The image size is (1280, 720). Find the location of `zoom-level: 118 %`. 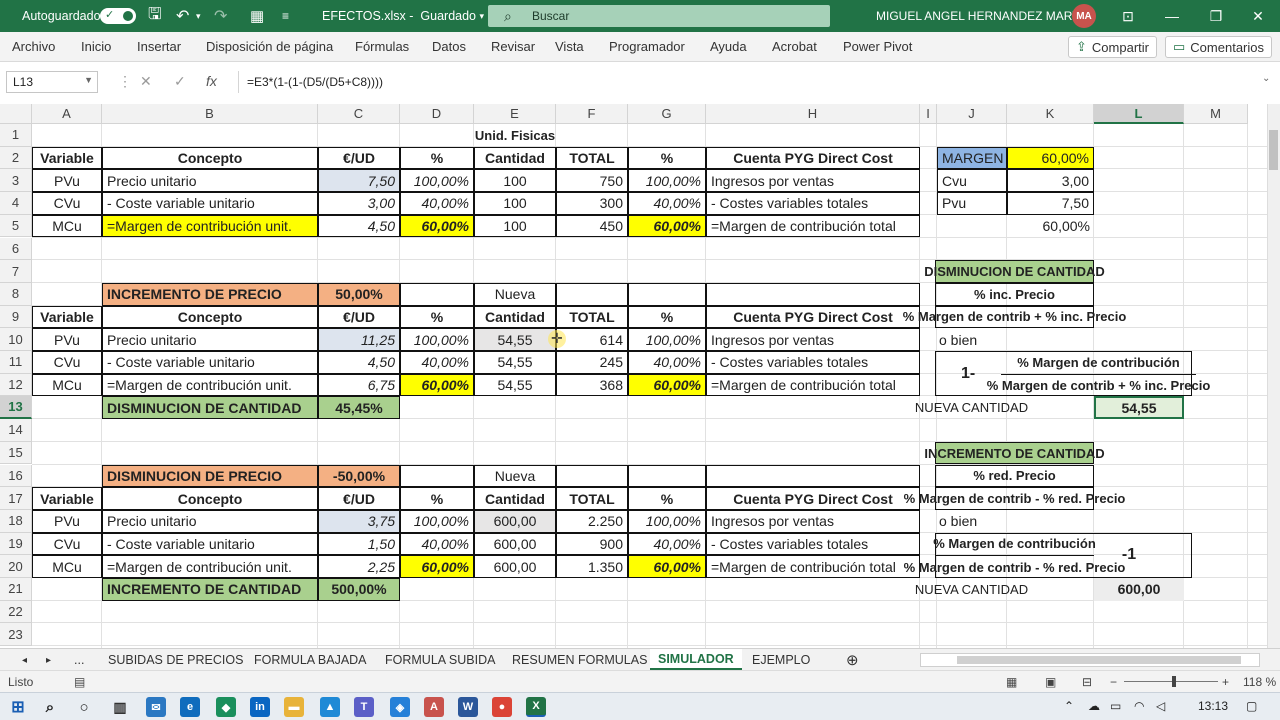

zoom-level: 118 % is located at coordinates (1259, 682).